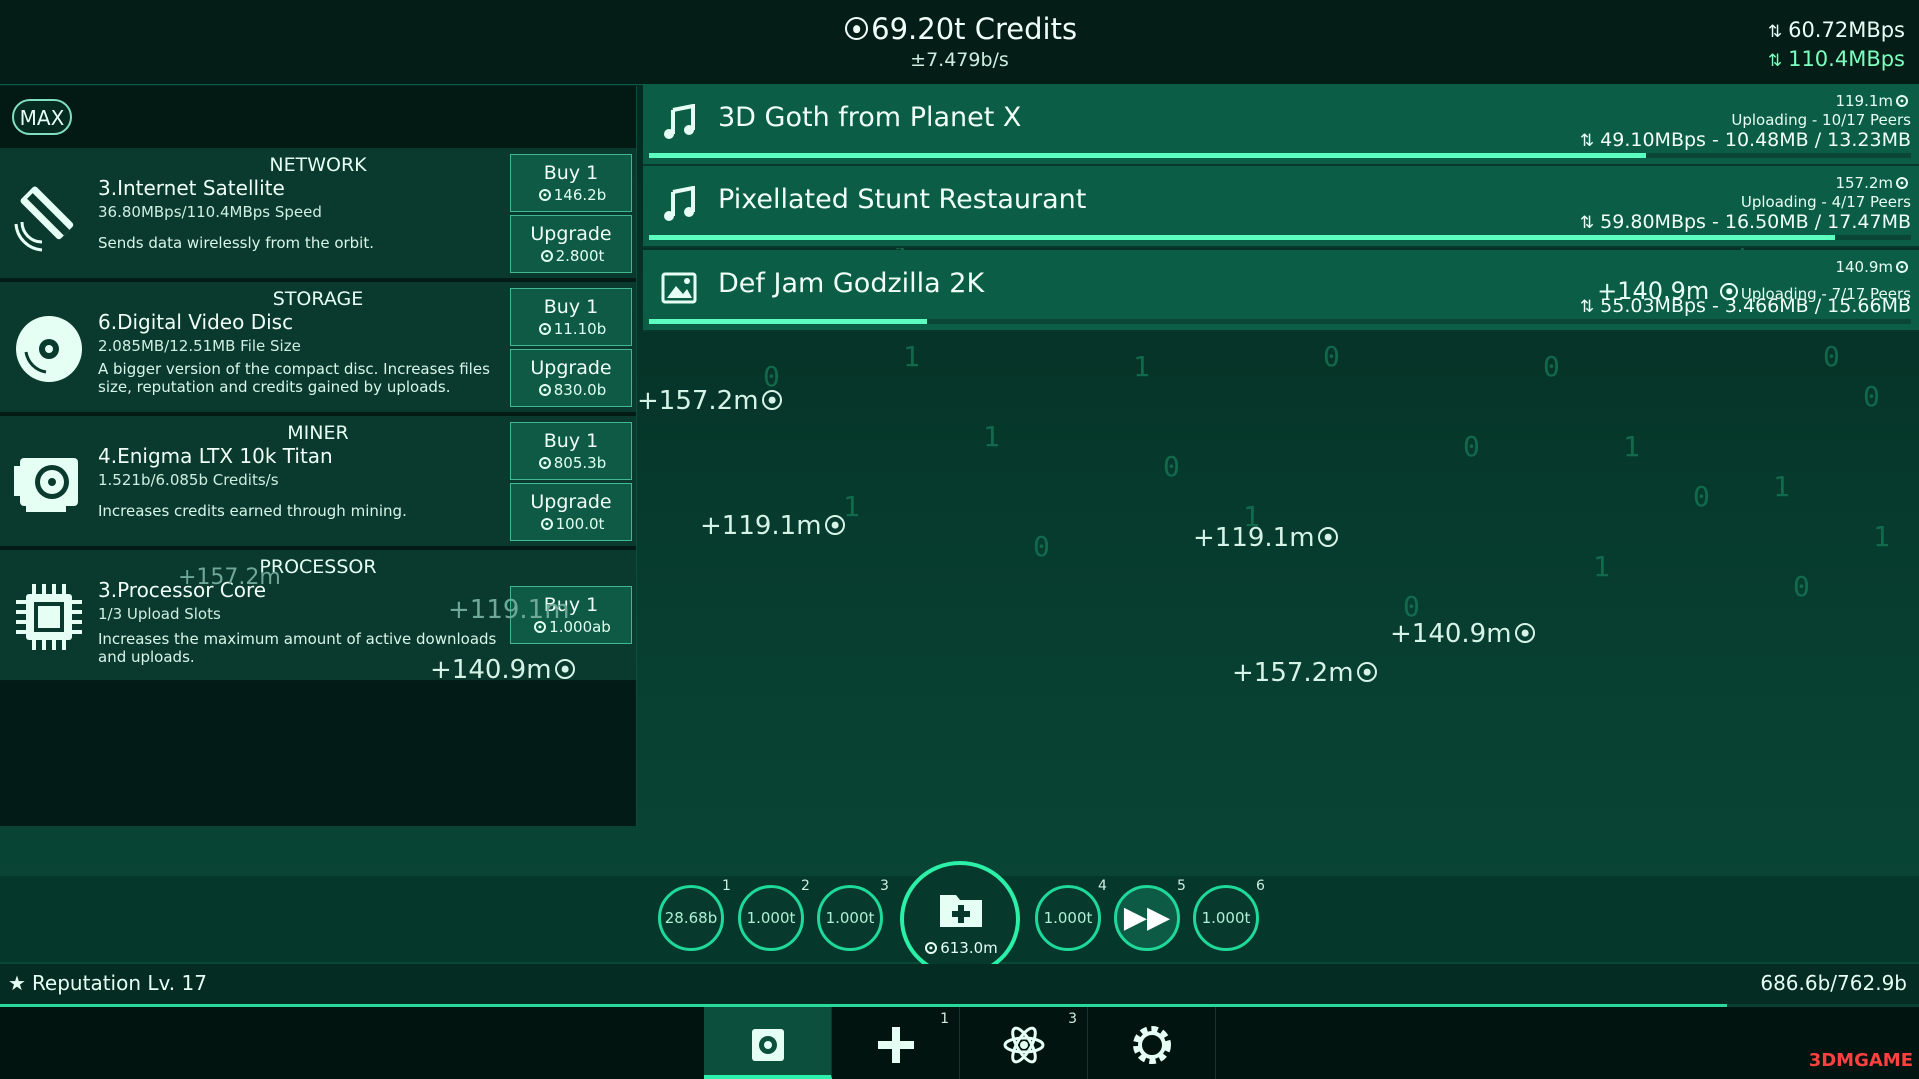 Image resolution: width=1919 pixels, height=1079 pixels. Describe the element at coordinates (850, 918) in the screenshot. I see `ability-button-3: 1.000t` at that location.